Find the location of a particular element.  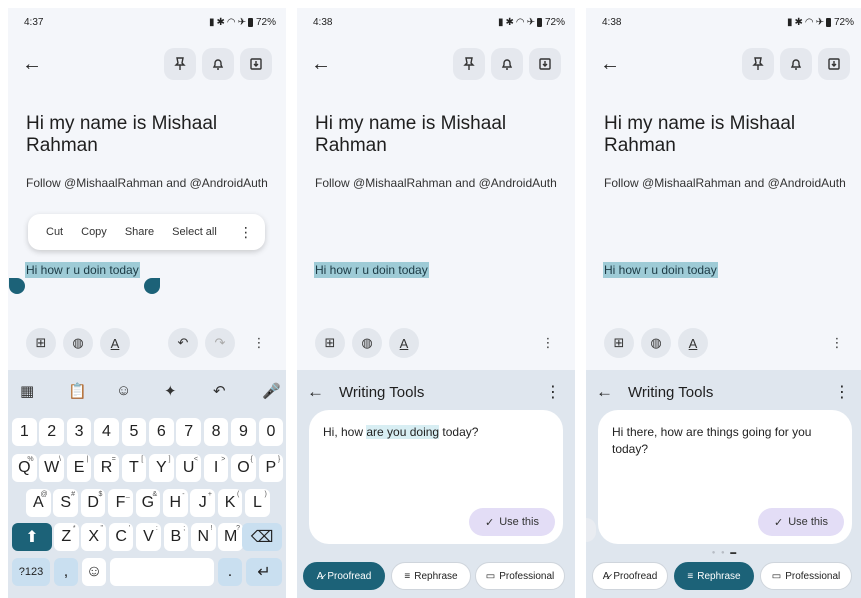

key-letter: F _ is located at coordinates (120, 503).